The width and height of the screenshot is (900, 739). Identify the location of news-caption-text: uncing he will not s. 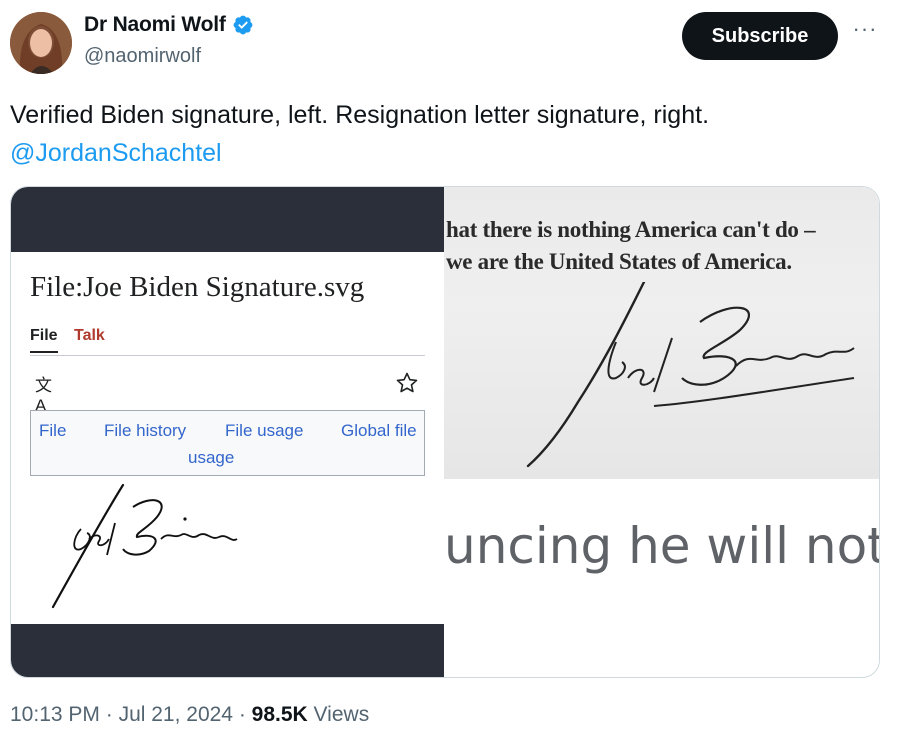
(662, 546).